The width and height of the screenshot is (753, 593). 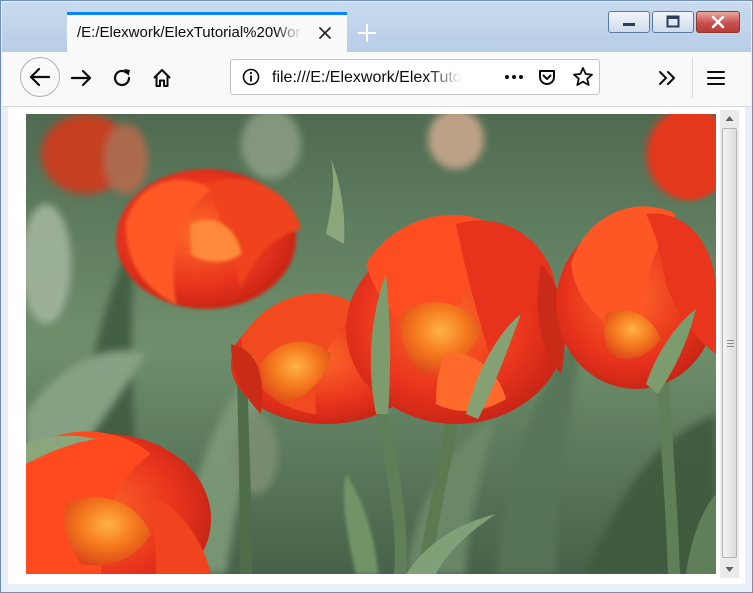 I want to click on scroll-down-arrow-icon, so click(x=729, y=569).